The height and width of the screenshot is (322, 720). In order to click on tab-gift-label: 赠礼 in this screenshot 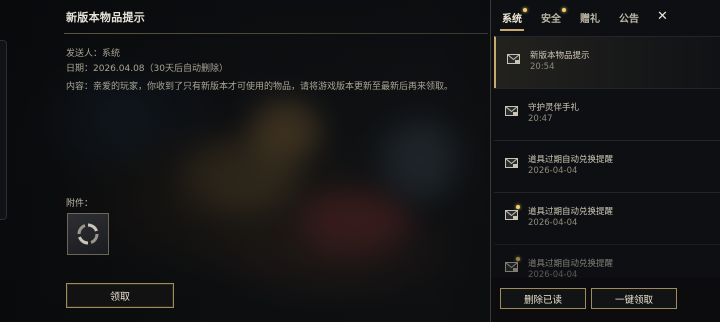, I will do `click(590, 19)`.